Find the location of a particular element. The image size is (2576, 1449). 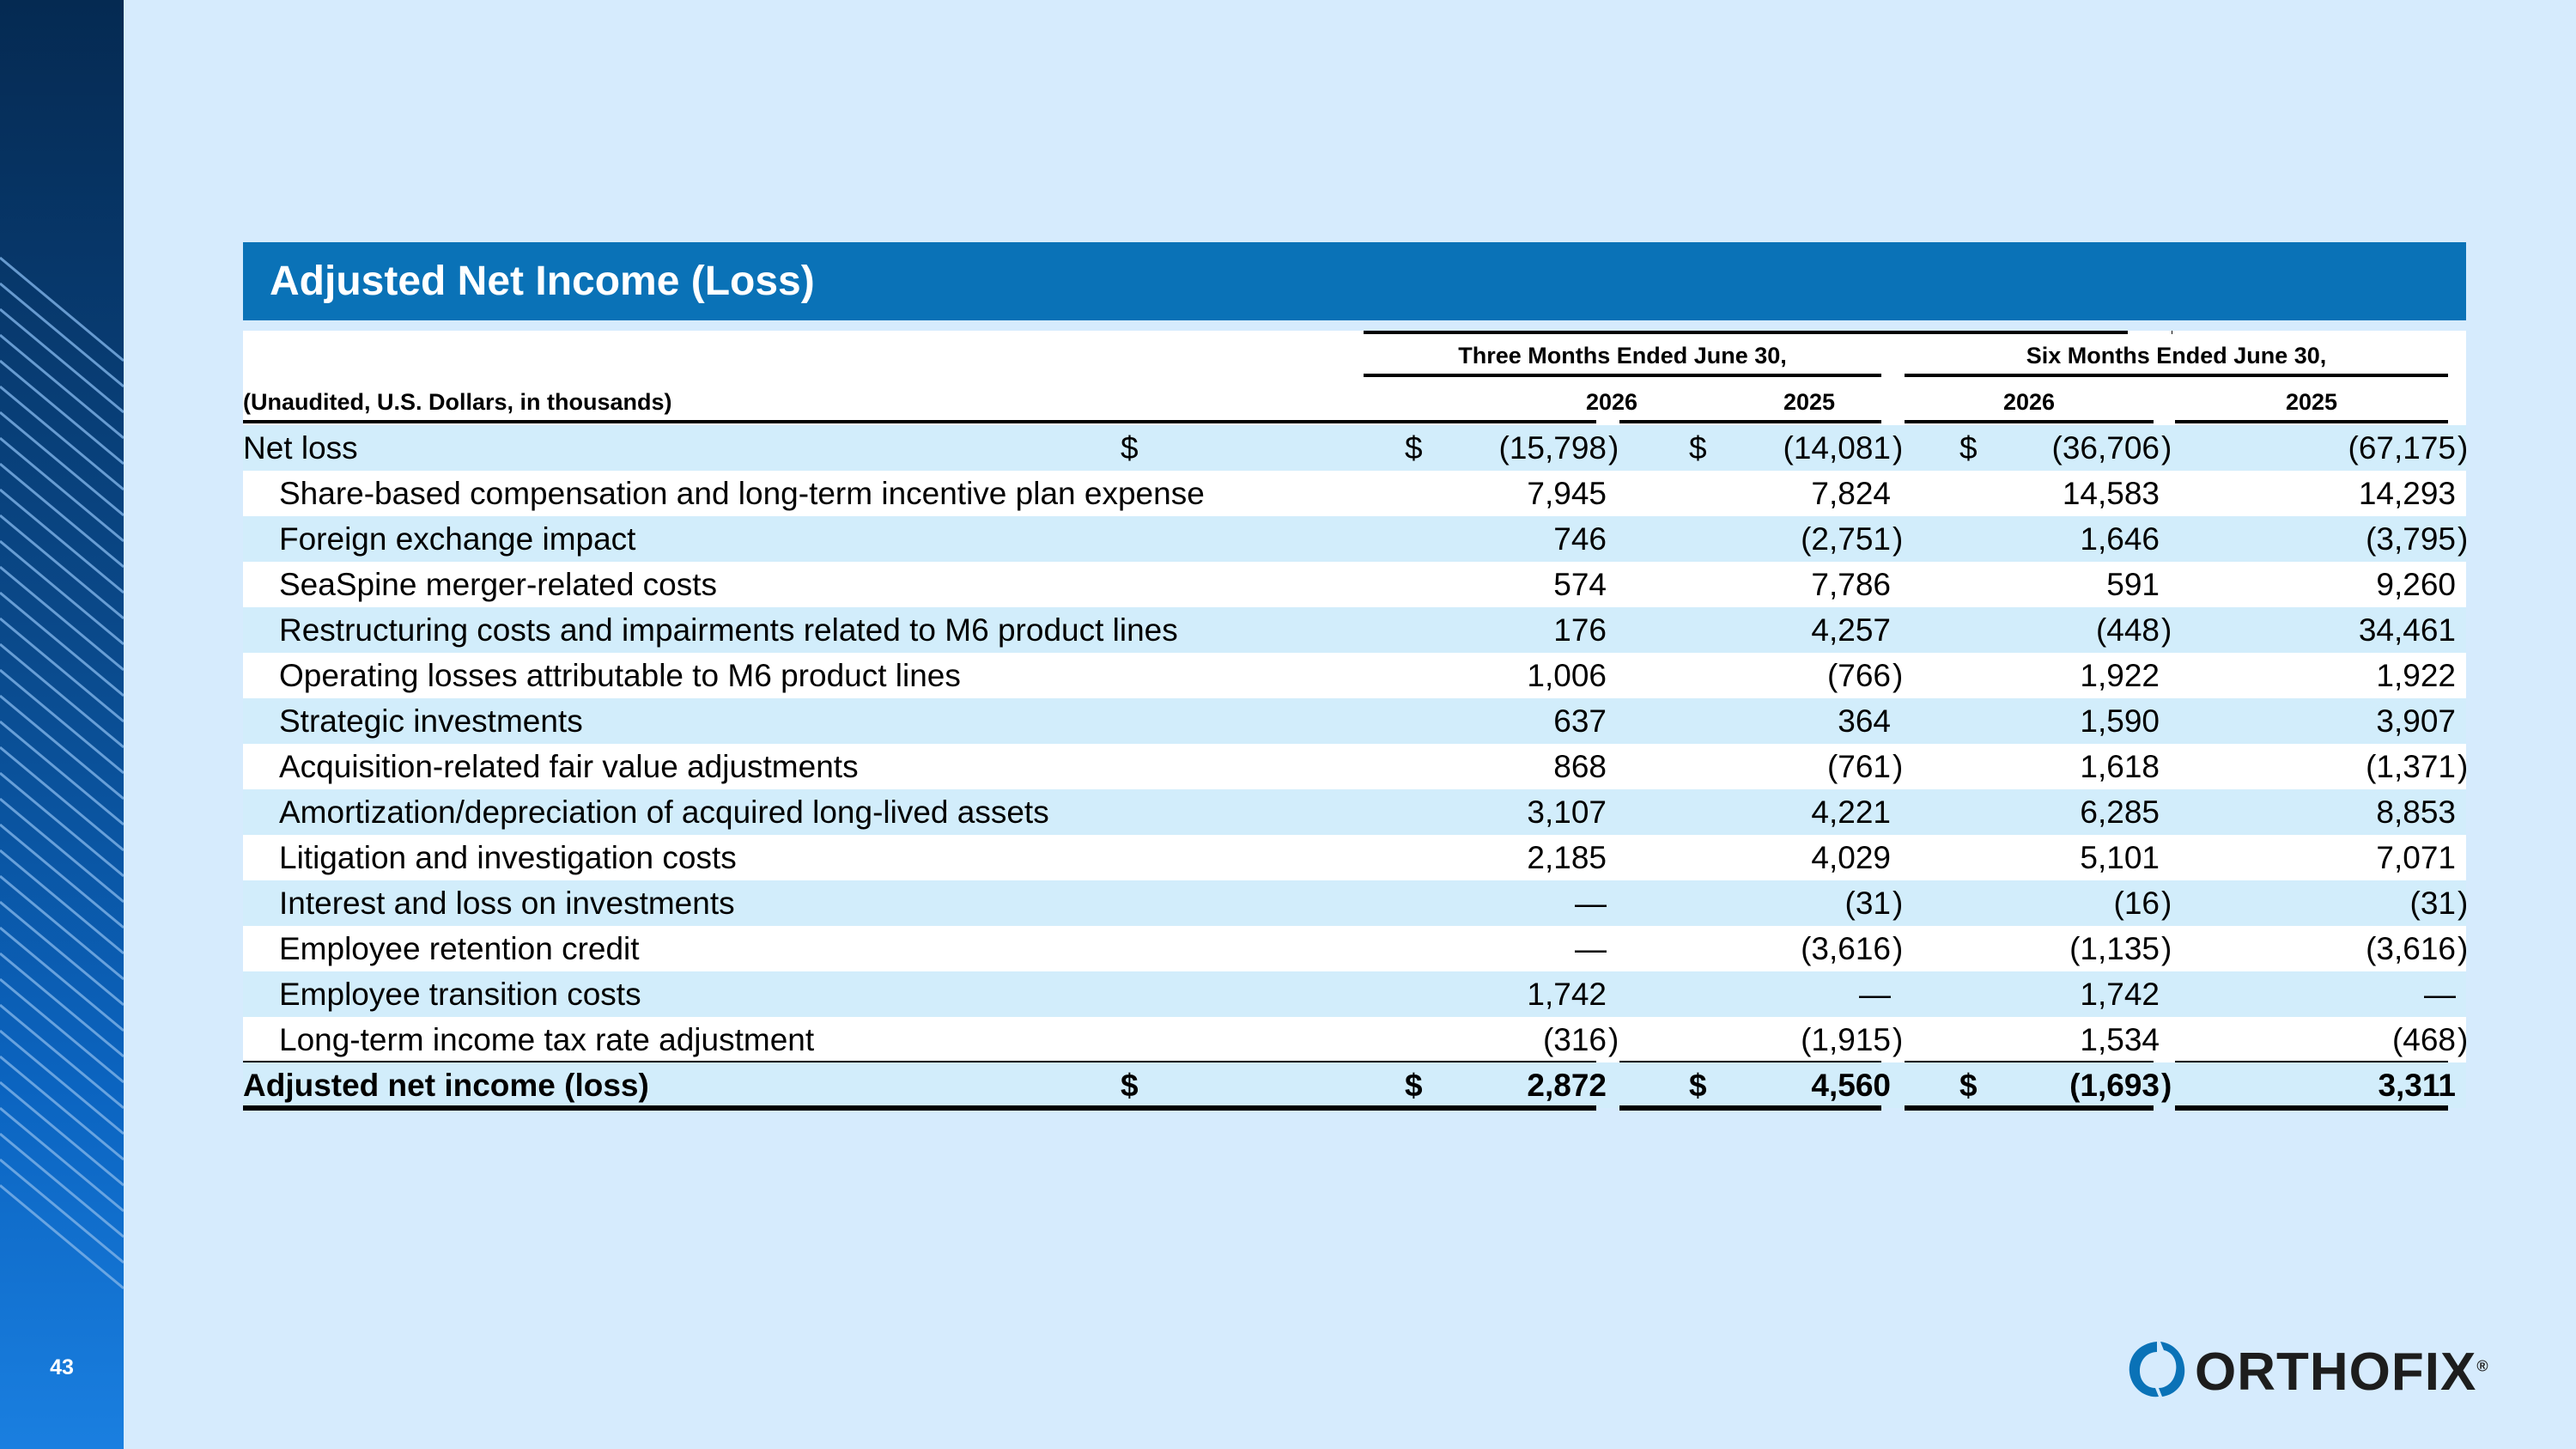

cell-value: 1,922 is located at coordinates (2120, 675).